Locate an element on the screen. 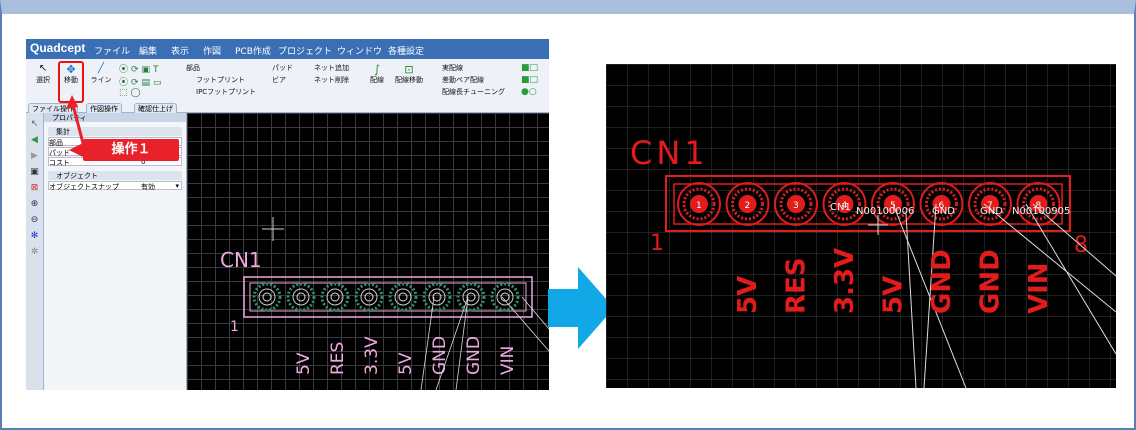  designator-right: CN1 is located at coordinates (669, 153).